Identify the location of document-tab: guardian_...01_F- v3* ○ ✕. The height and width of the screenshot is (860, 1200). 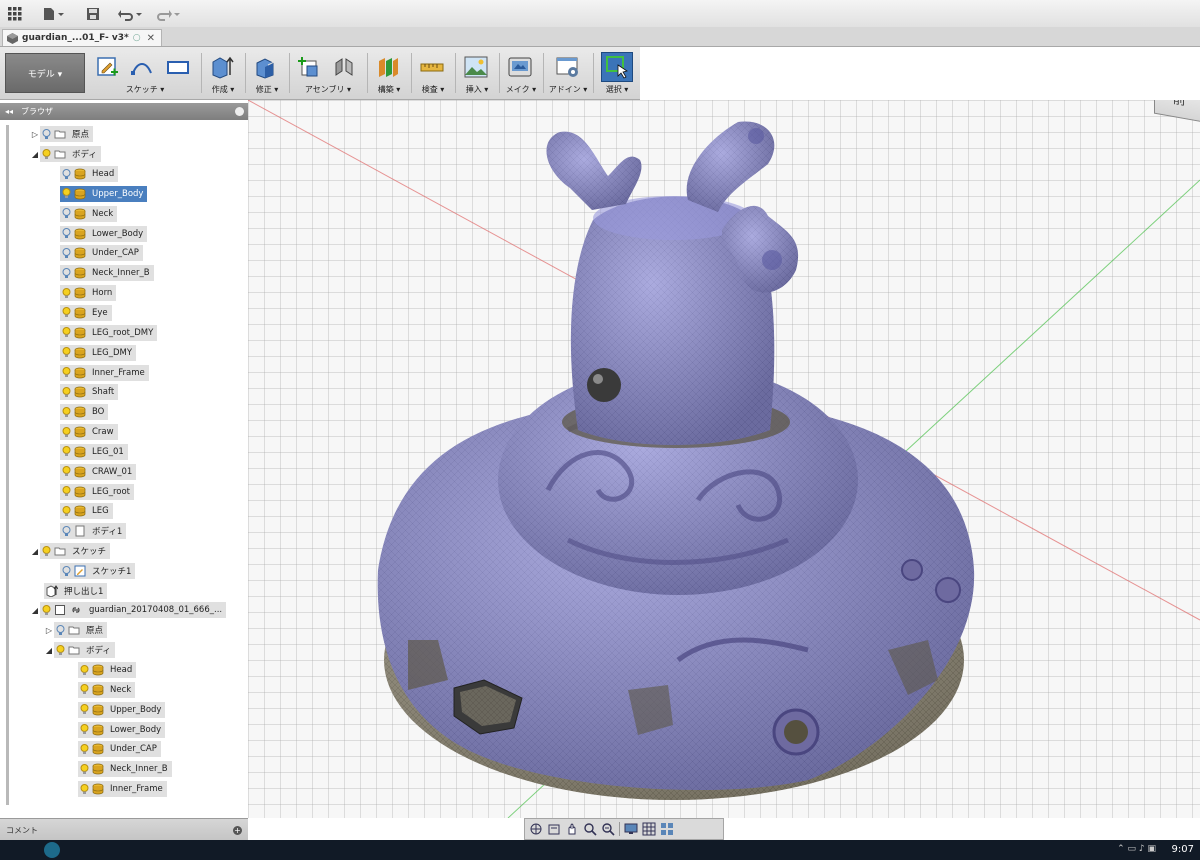
(82, 37).